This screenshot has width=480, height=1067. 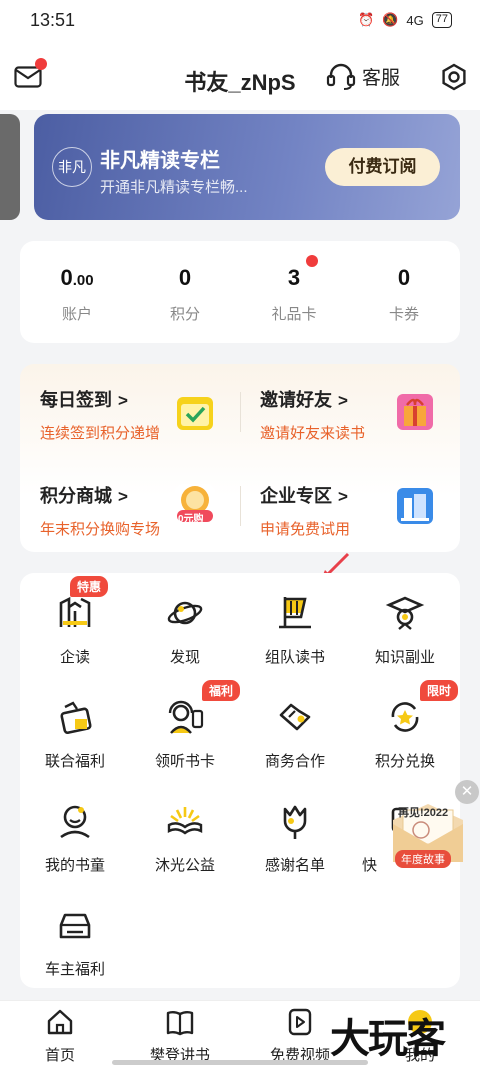 What do you see at coordinates (404, 294) in the screenshot?
I see `stat-coupon: 0 卡券` at bounding box center [404, 294].